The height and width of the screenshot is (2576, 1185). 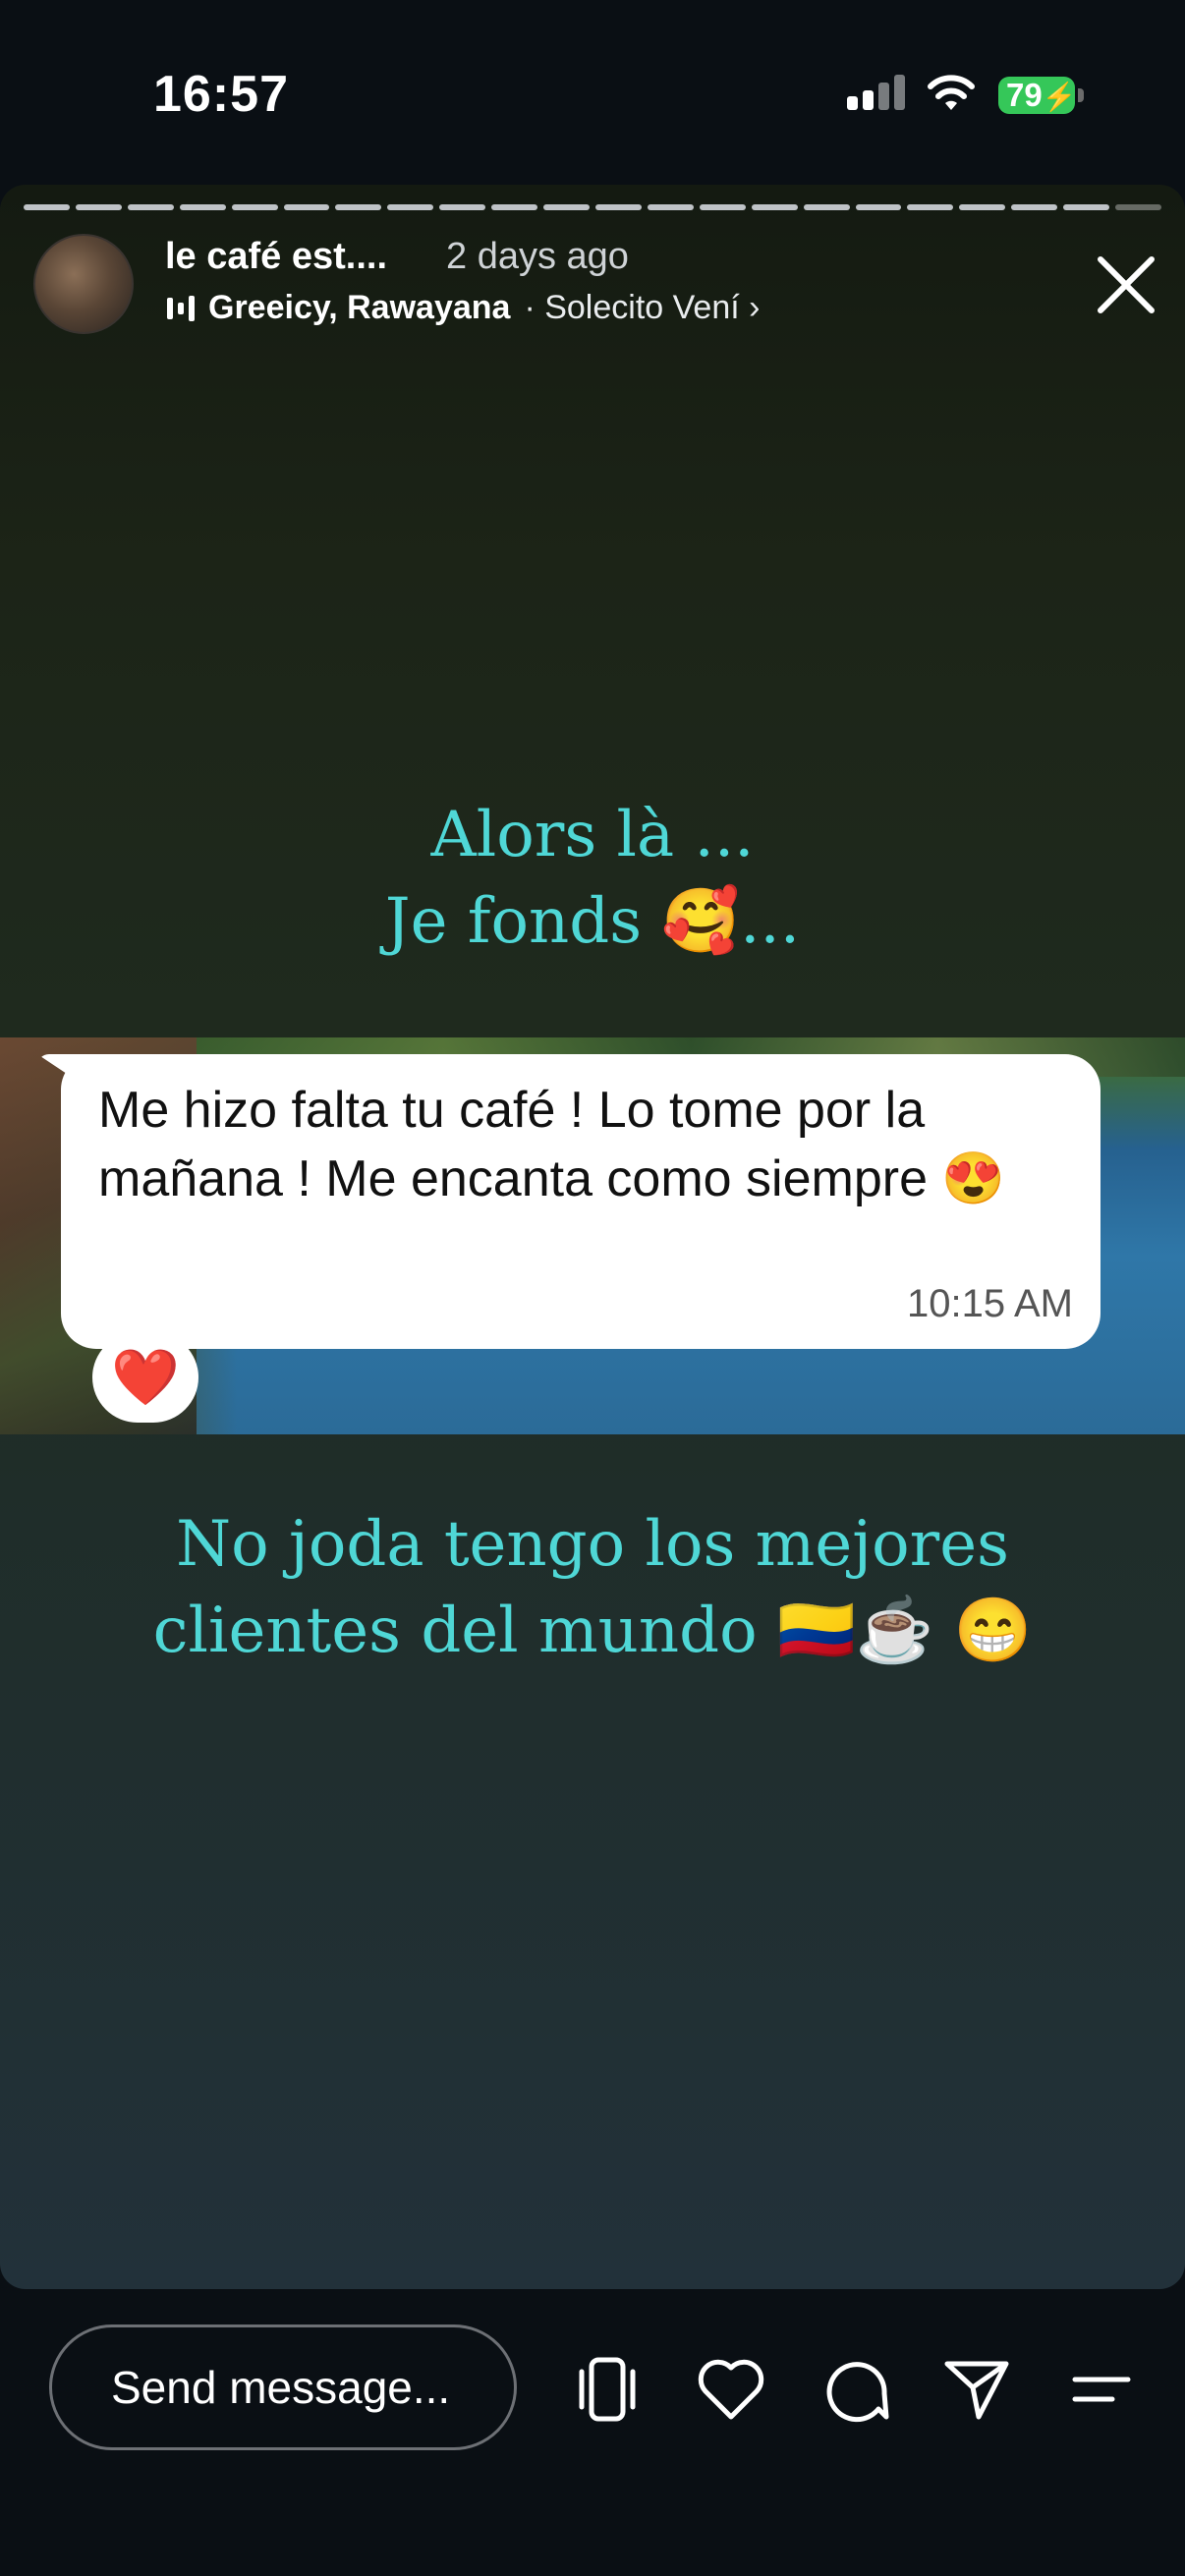 What do you see at coordinates (145, 1377) in the screenshot?
I see `heart-reaction: ❤️` at bounding box center [145, 1377].